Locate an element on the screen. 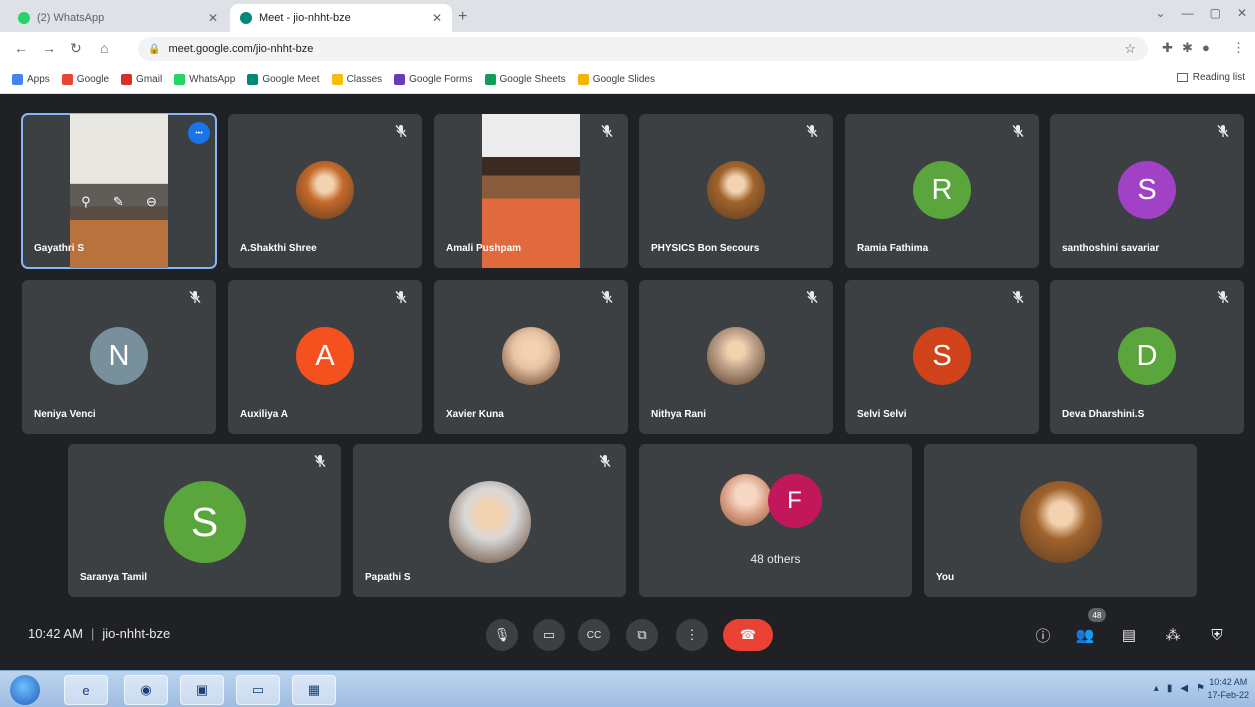 This screenshot has height=707, width=1255. avatar-initial: D is located at coordinates (1147, 356).